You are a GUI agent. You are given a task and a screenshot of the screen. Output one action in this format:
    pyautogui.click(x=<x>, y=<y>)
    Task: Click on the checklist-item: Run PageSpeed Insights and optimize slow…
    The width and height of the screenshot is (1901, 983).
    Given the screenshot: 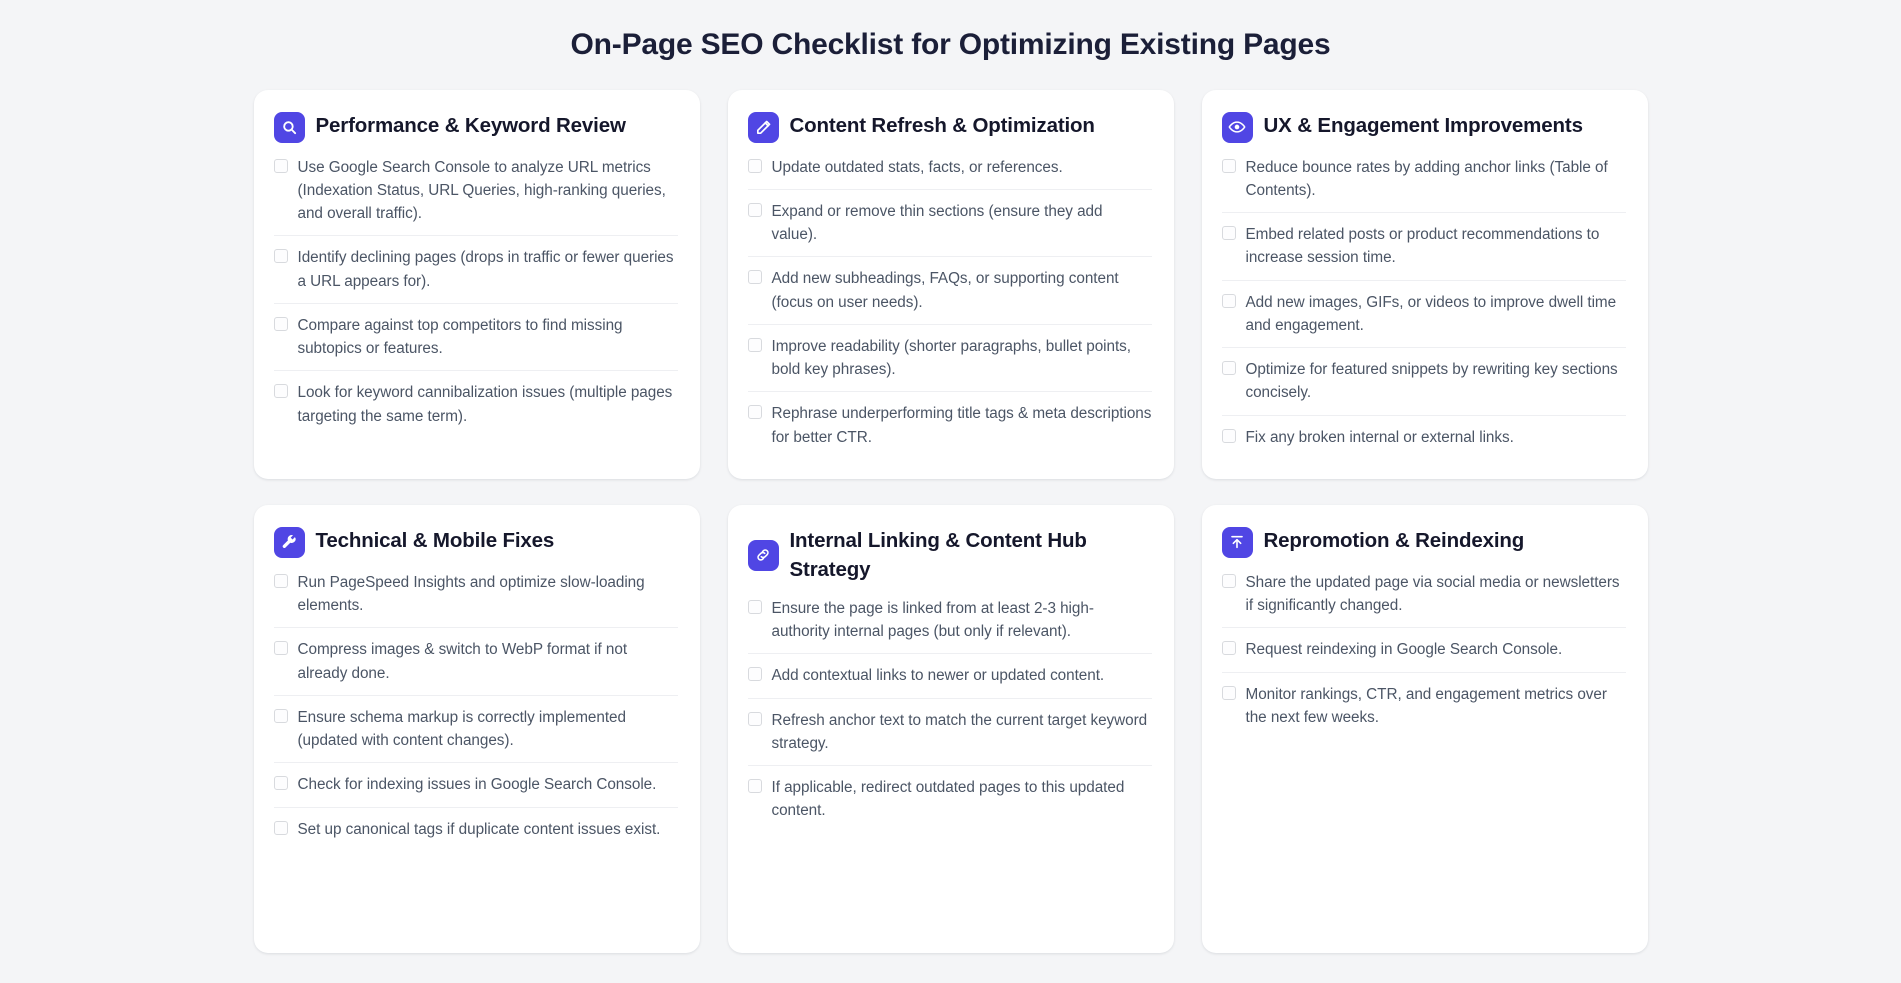 What is the action you would take?
    pyautogui.click(x=475, y=597)
    